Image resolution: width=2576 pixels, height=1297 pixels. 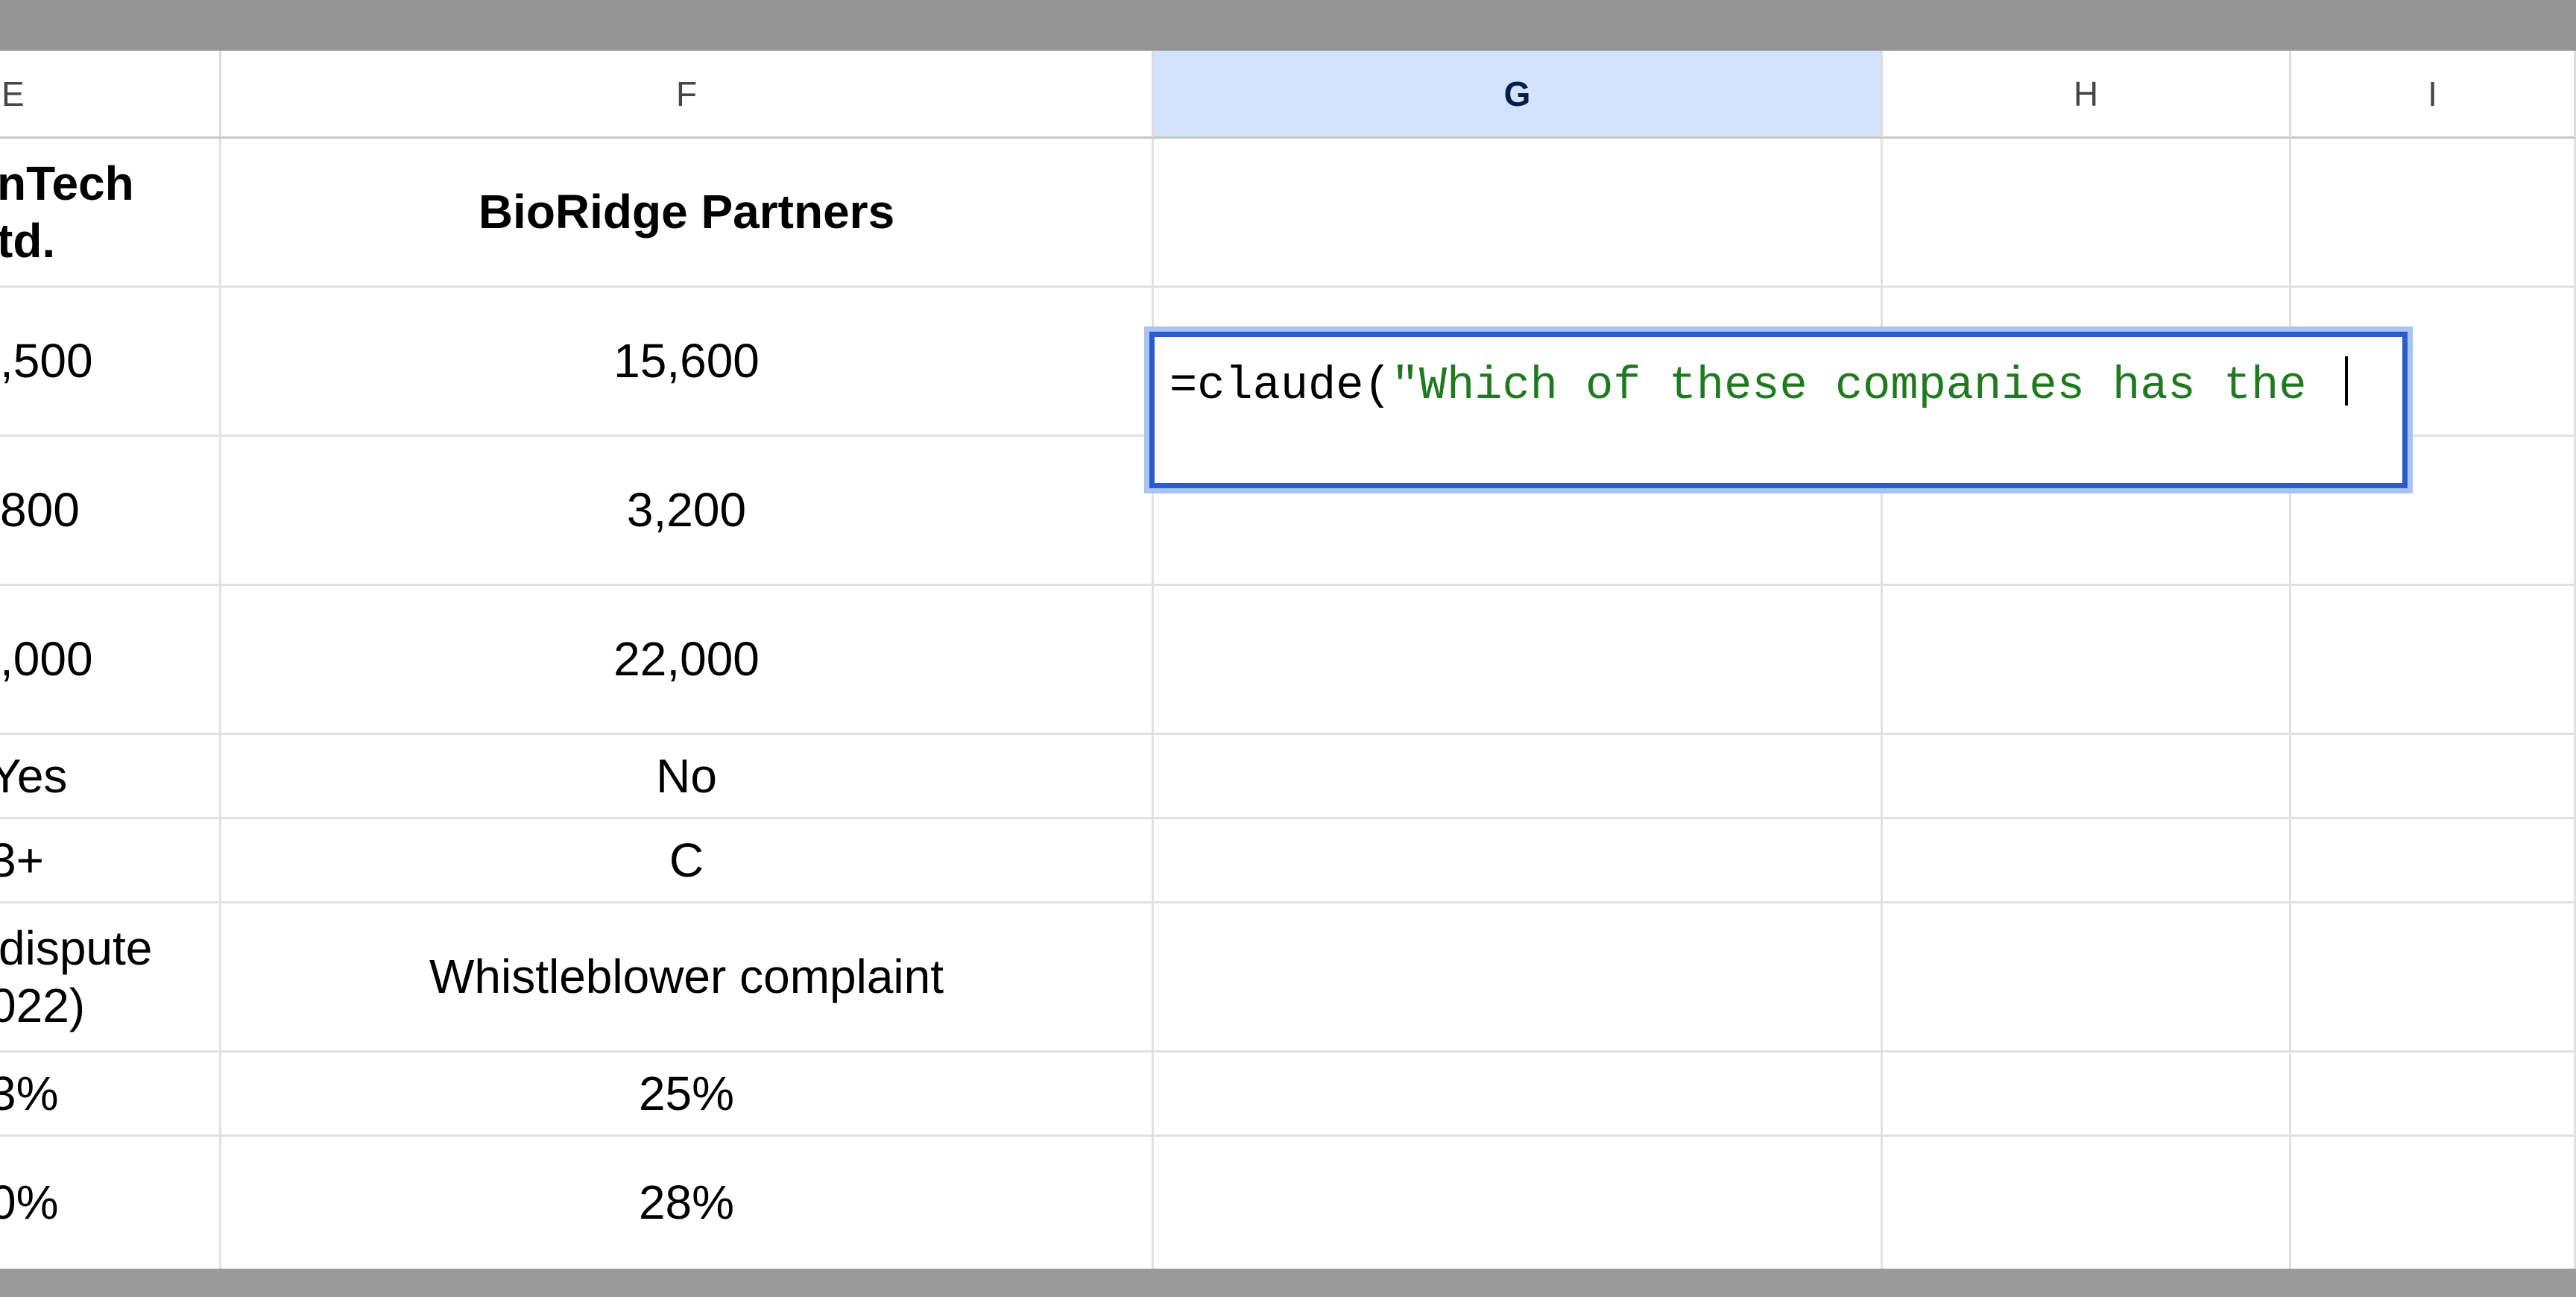 What do you see at coordinates (67, 183) in the screenshot?
I see `cell-text: nTech` at bounding box center [67, 183].